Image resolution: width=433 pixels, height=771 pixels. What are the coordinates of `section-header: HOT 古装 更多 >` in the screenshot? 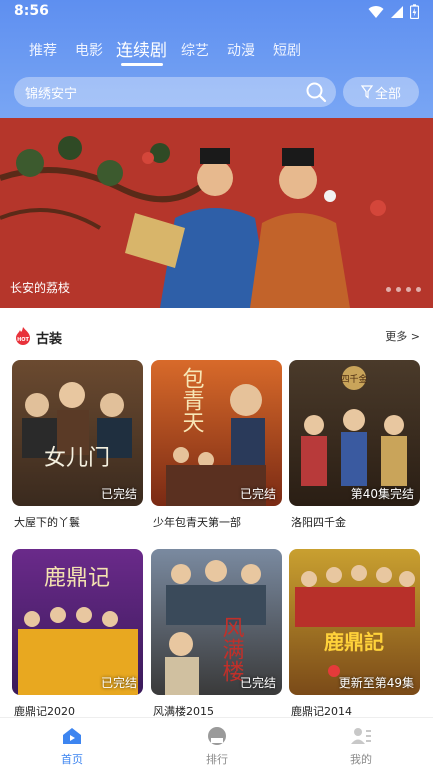 It's located at (216, 337).